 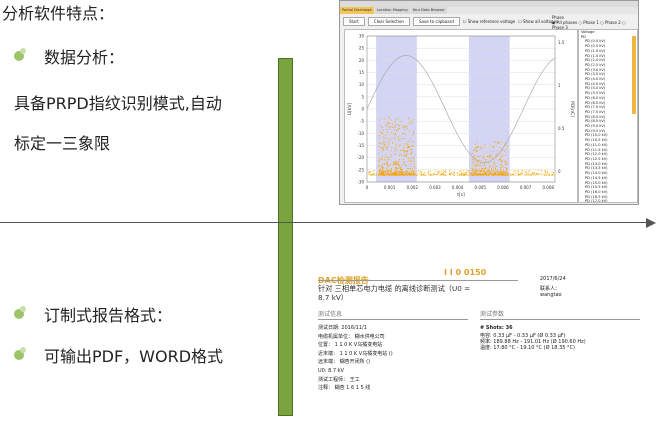 What do you see at coordinates (428, 10) in the screenshot?
I see `tab-data-browser: Your Data Browser` at bounding box center [428, 10].